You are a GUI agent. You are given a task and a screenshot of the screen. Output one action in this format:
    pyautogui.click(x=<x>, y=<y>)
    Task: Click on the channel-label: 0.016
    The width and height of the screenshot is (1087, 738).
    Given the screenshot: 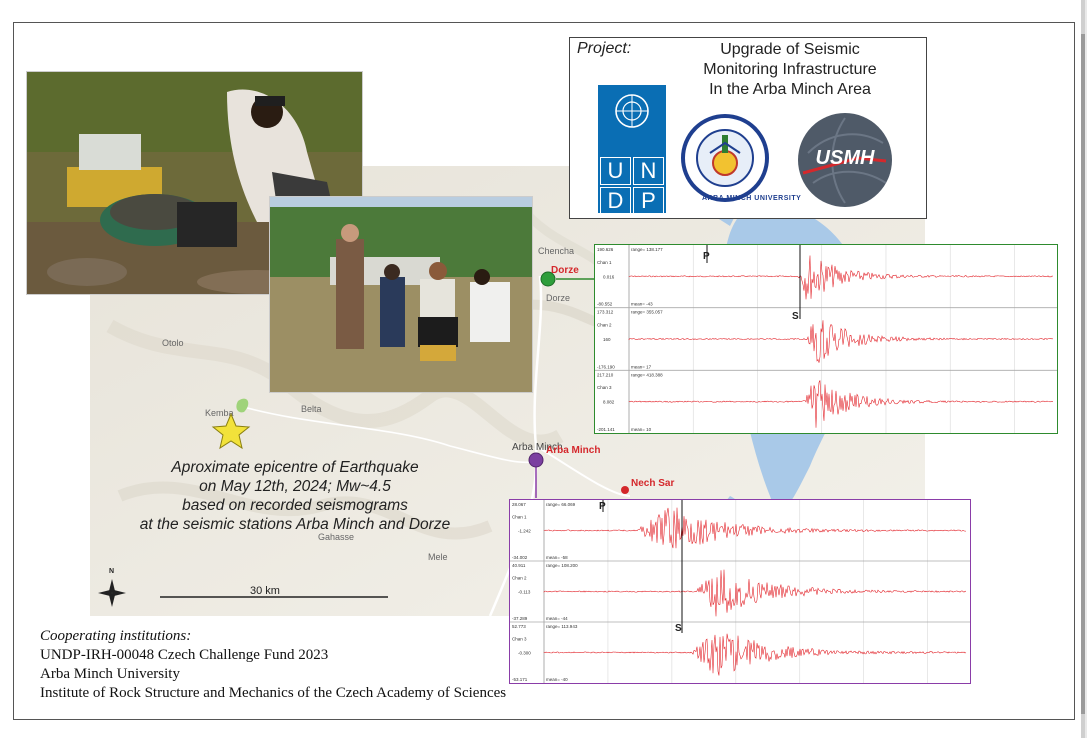 What is the action you would take?
    pyautogui.click(x=609, y=276)
    